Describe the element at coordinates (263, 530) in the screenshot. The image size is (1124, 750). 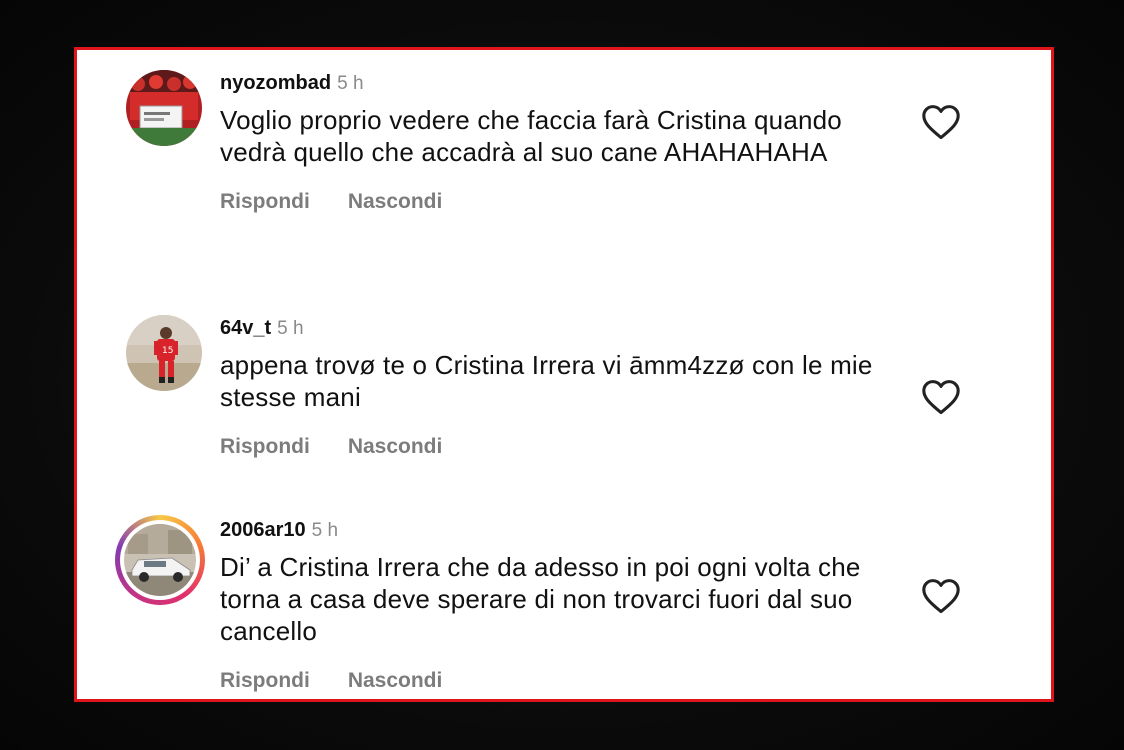
I see `username: 2006ar10` at that location.